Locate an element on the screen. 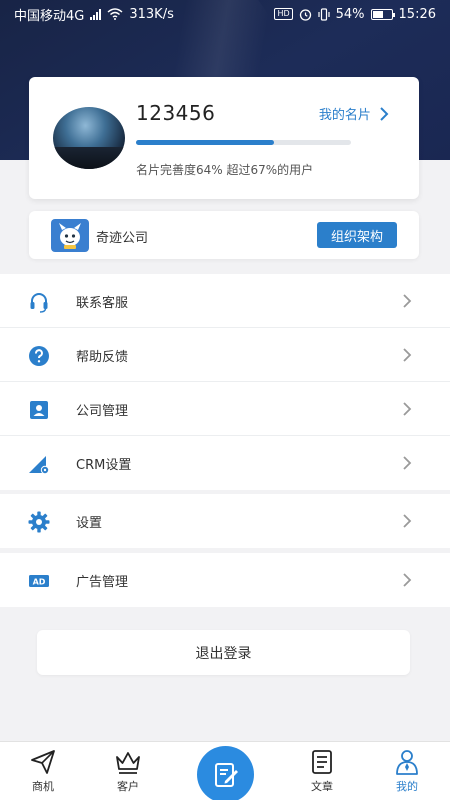  menu-item-label: 设置 is located at coordinates (89, 523).